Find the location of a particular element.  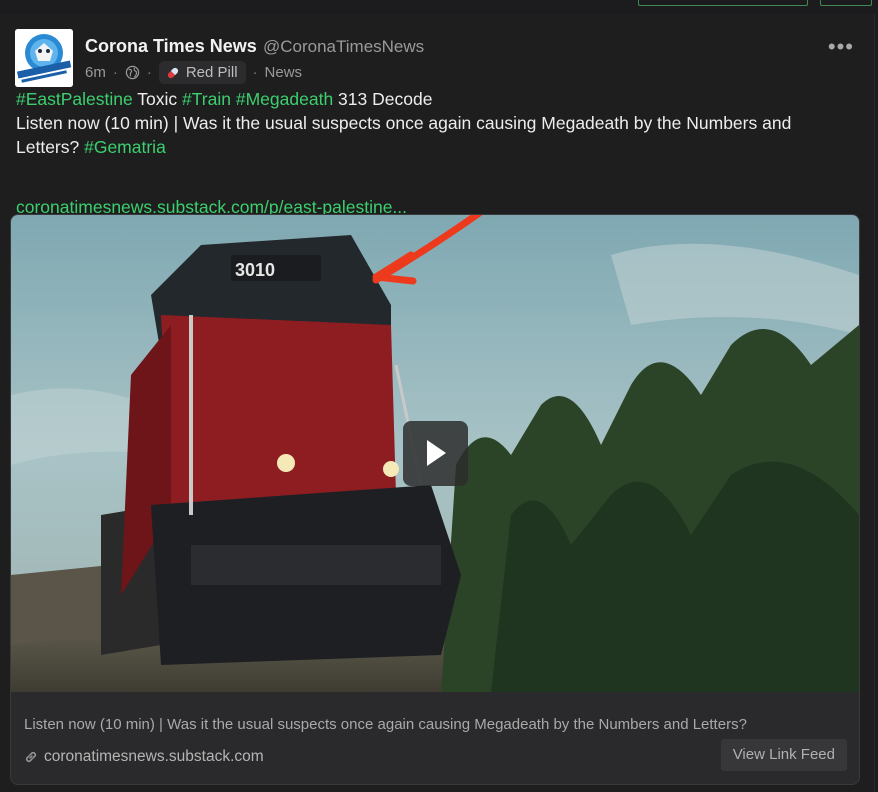

badge-label: Red Pill is located at coordinates (211, 72).